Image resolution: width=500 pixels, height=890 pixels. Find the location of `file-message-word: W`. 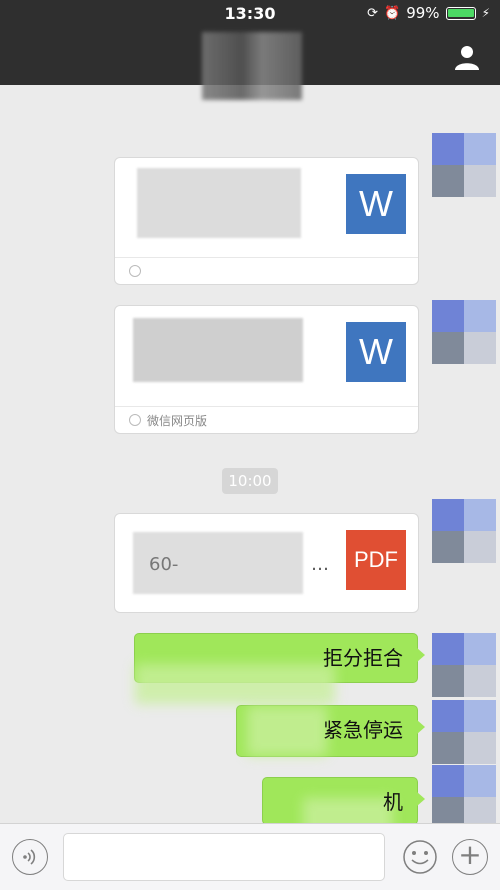

file-message-word: W is located at coordinates (266, 221).